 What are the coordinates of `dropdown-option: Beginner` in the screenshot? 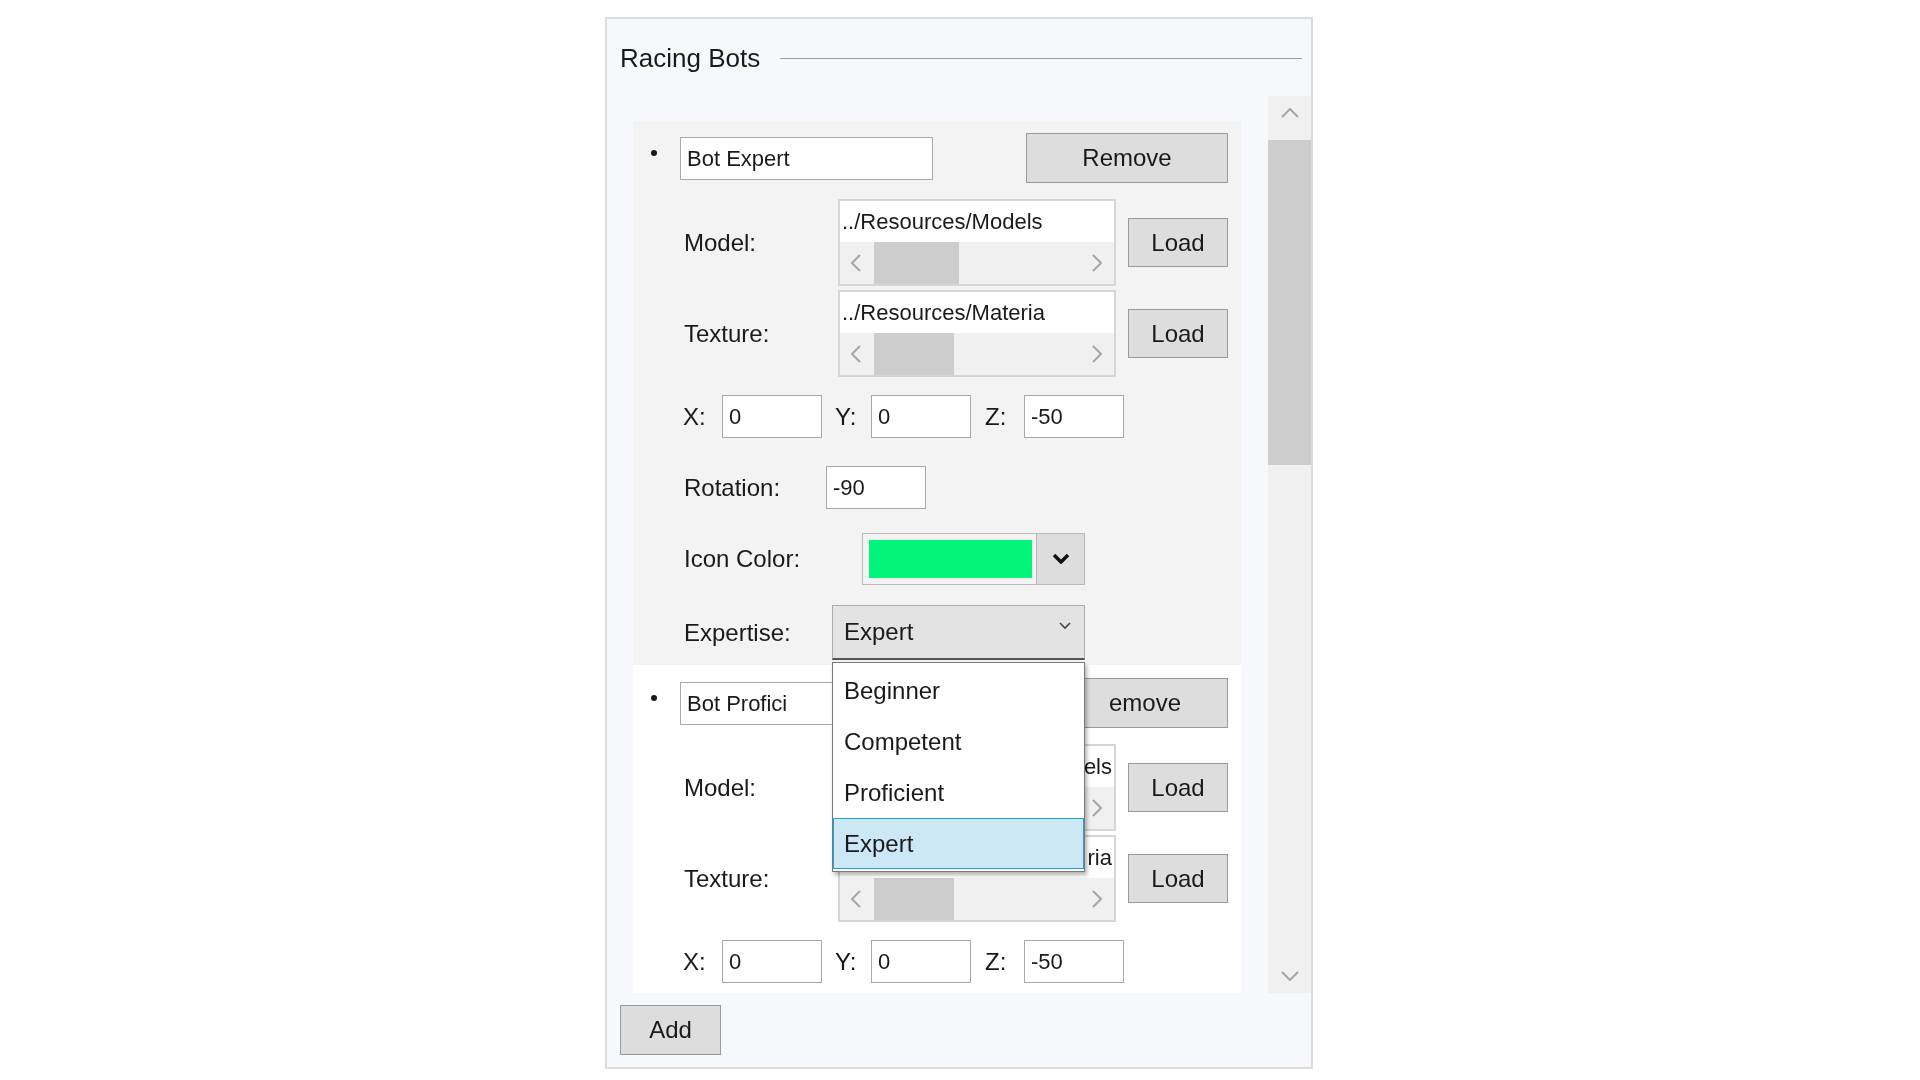 It's located at (958, 690).